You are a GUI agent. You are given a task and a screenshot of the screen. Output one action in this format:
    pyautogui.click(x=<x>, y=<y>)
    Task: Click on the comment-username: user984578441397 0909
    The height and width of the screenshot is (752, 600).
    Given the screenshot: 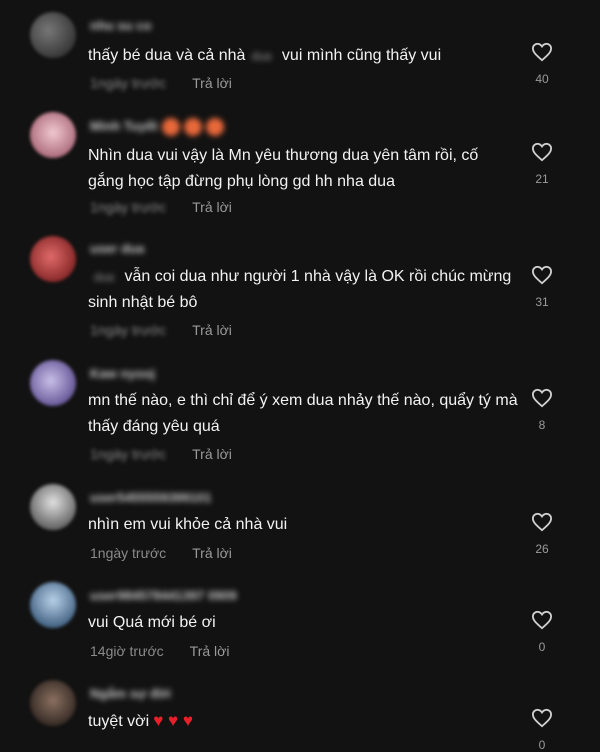 What is the action you would take?
    pyautogui.click(x=163, y=595)
    